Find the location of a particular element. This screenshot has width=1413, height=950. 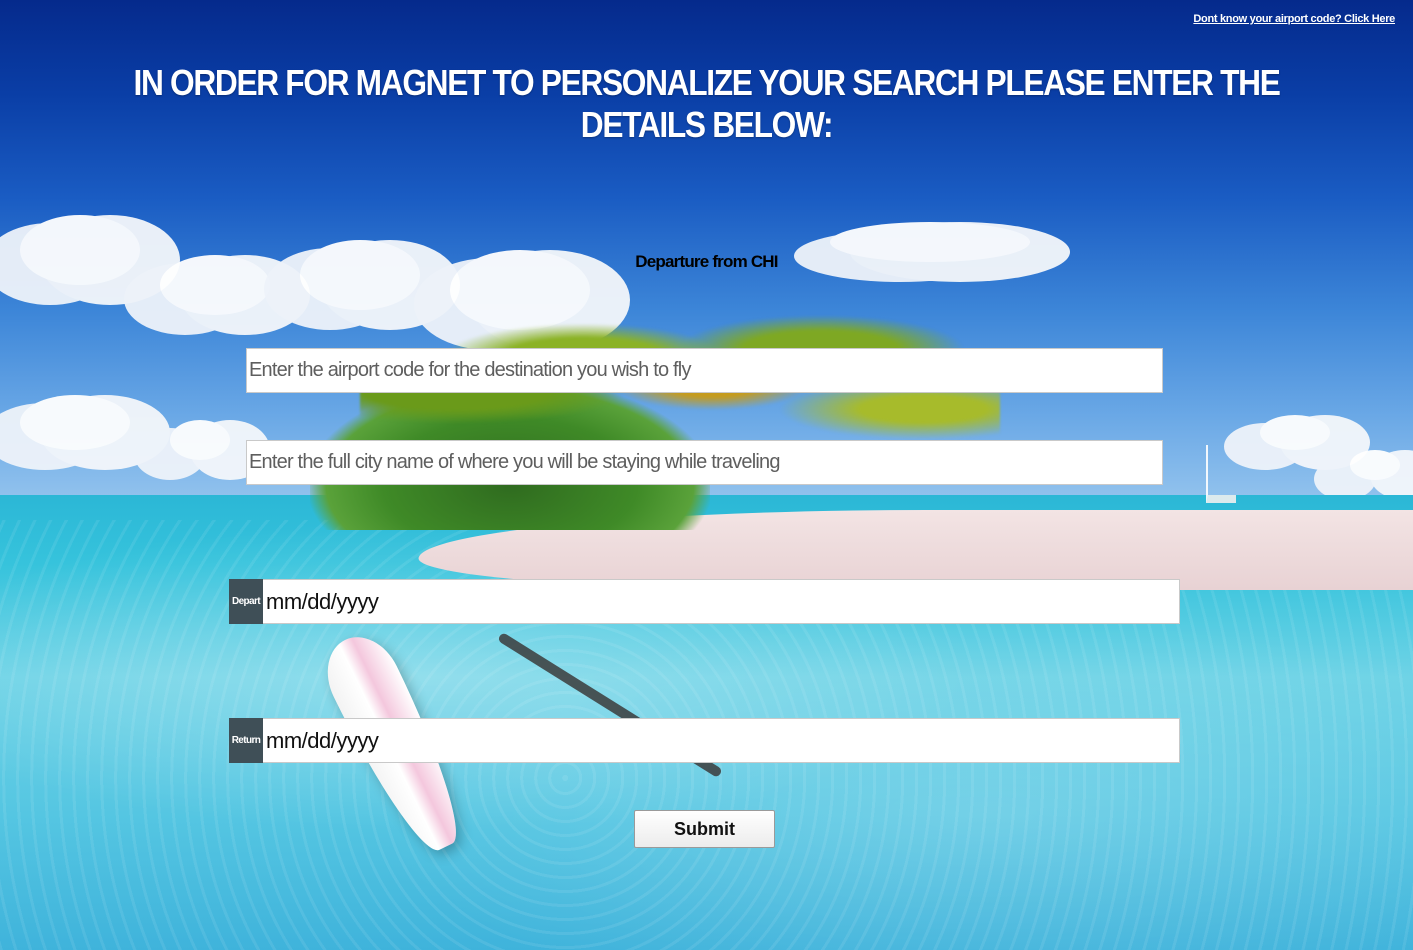

return-date-row: Return mm/dd/yyyy is located at coordinates (704, 740).